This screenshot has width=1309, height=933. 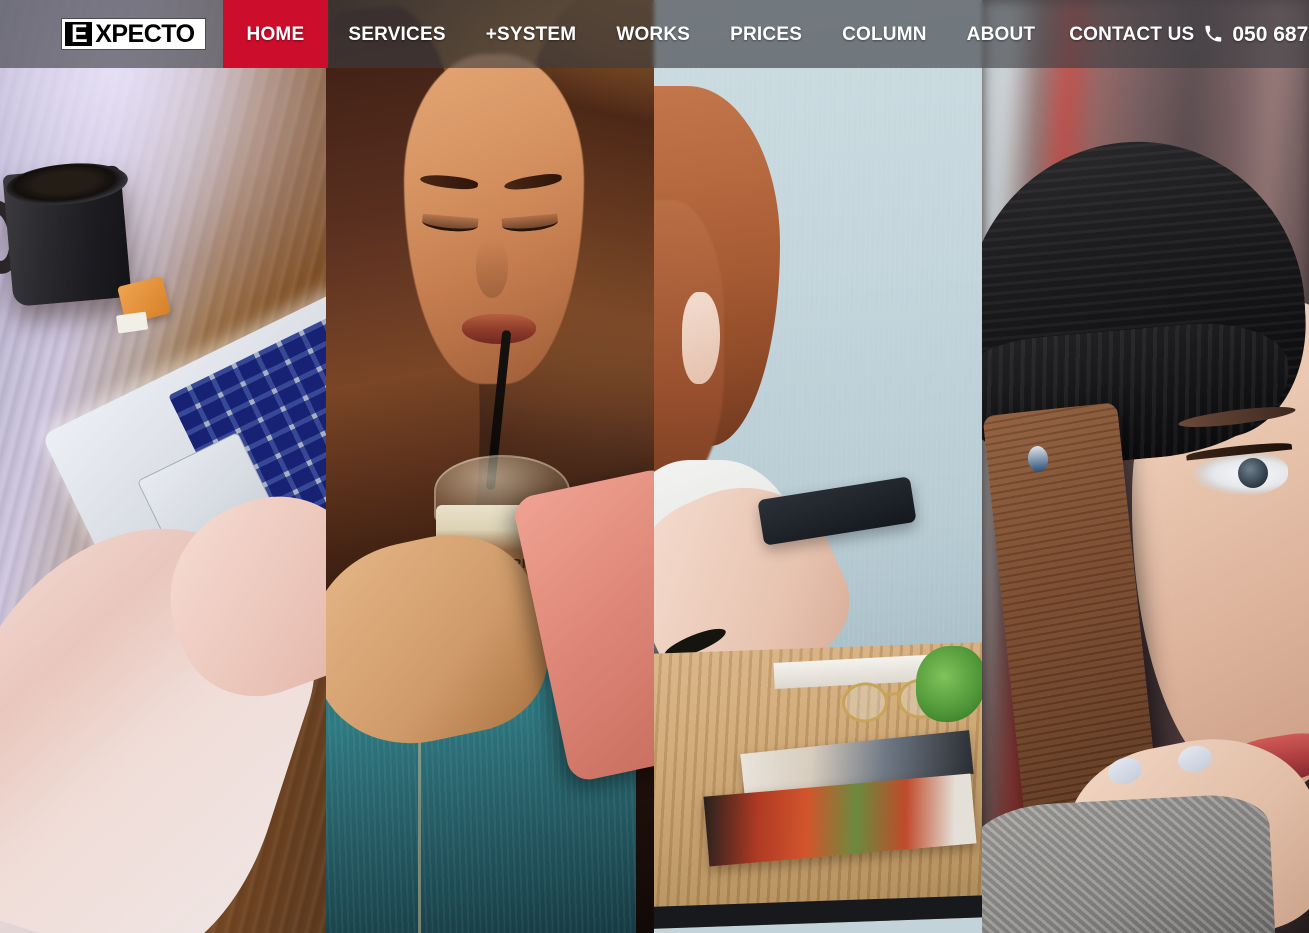 What do you see at coordinates (1213, 33) in the screenshot?
I see `phone-handset-icon` at bounding box center [1213, 33].